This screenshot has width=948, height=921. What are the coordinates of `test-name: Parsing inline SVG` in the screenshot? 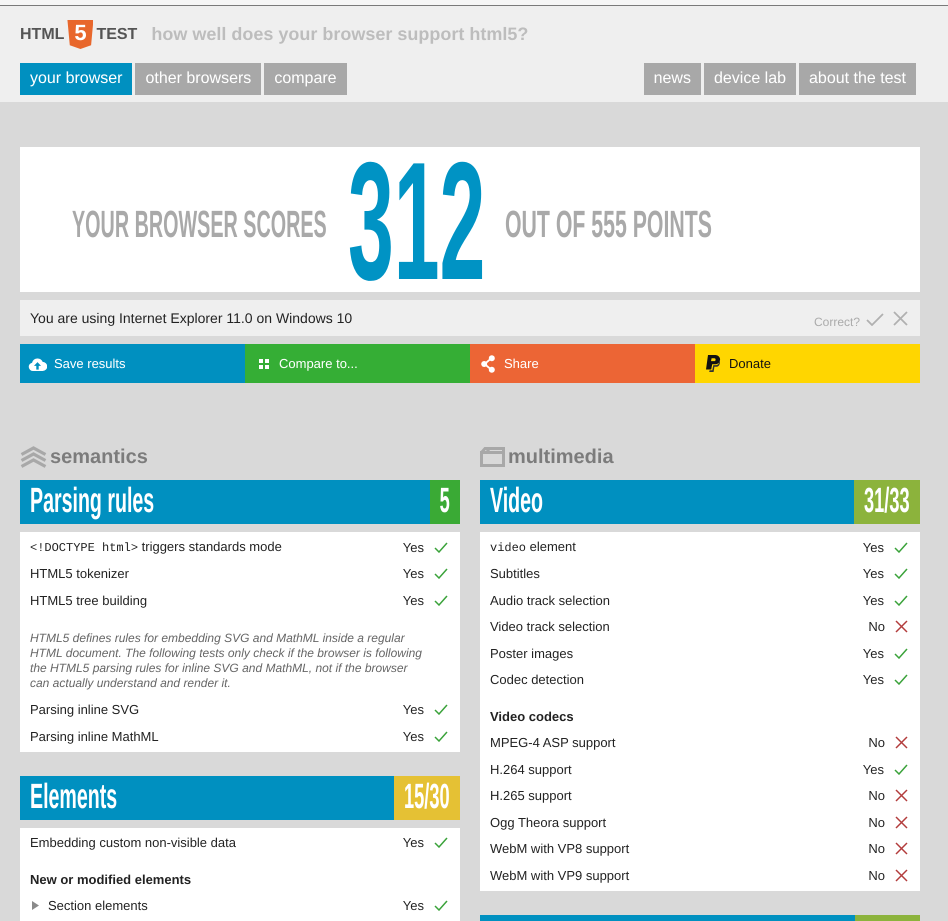 It's located at (85, 710).